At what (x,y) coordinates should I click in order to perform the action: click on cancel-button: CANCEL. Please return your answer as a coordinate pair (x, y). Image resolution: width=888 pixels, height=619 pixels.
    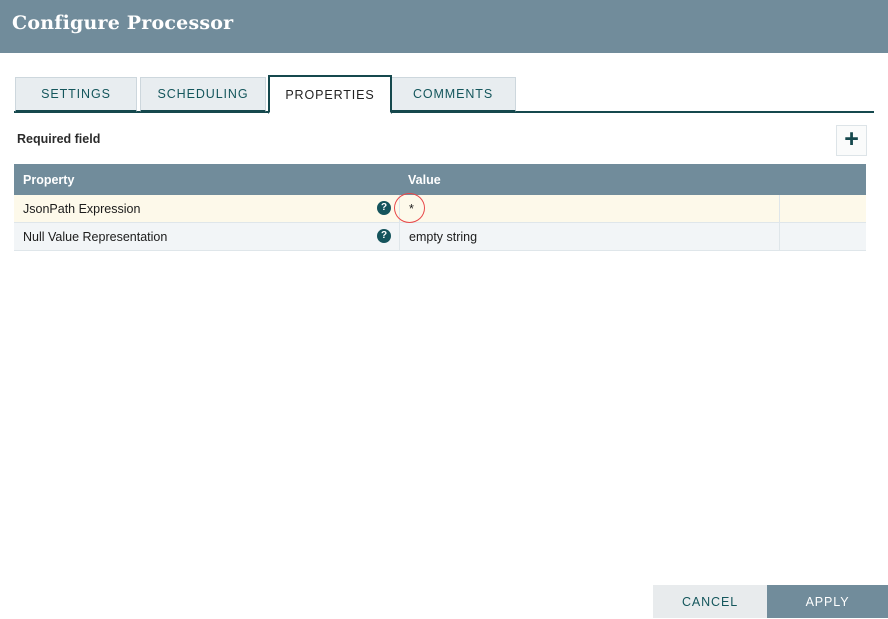
    Looking at the image, I should click on (710, 601).